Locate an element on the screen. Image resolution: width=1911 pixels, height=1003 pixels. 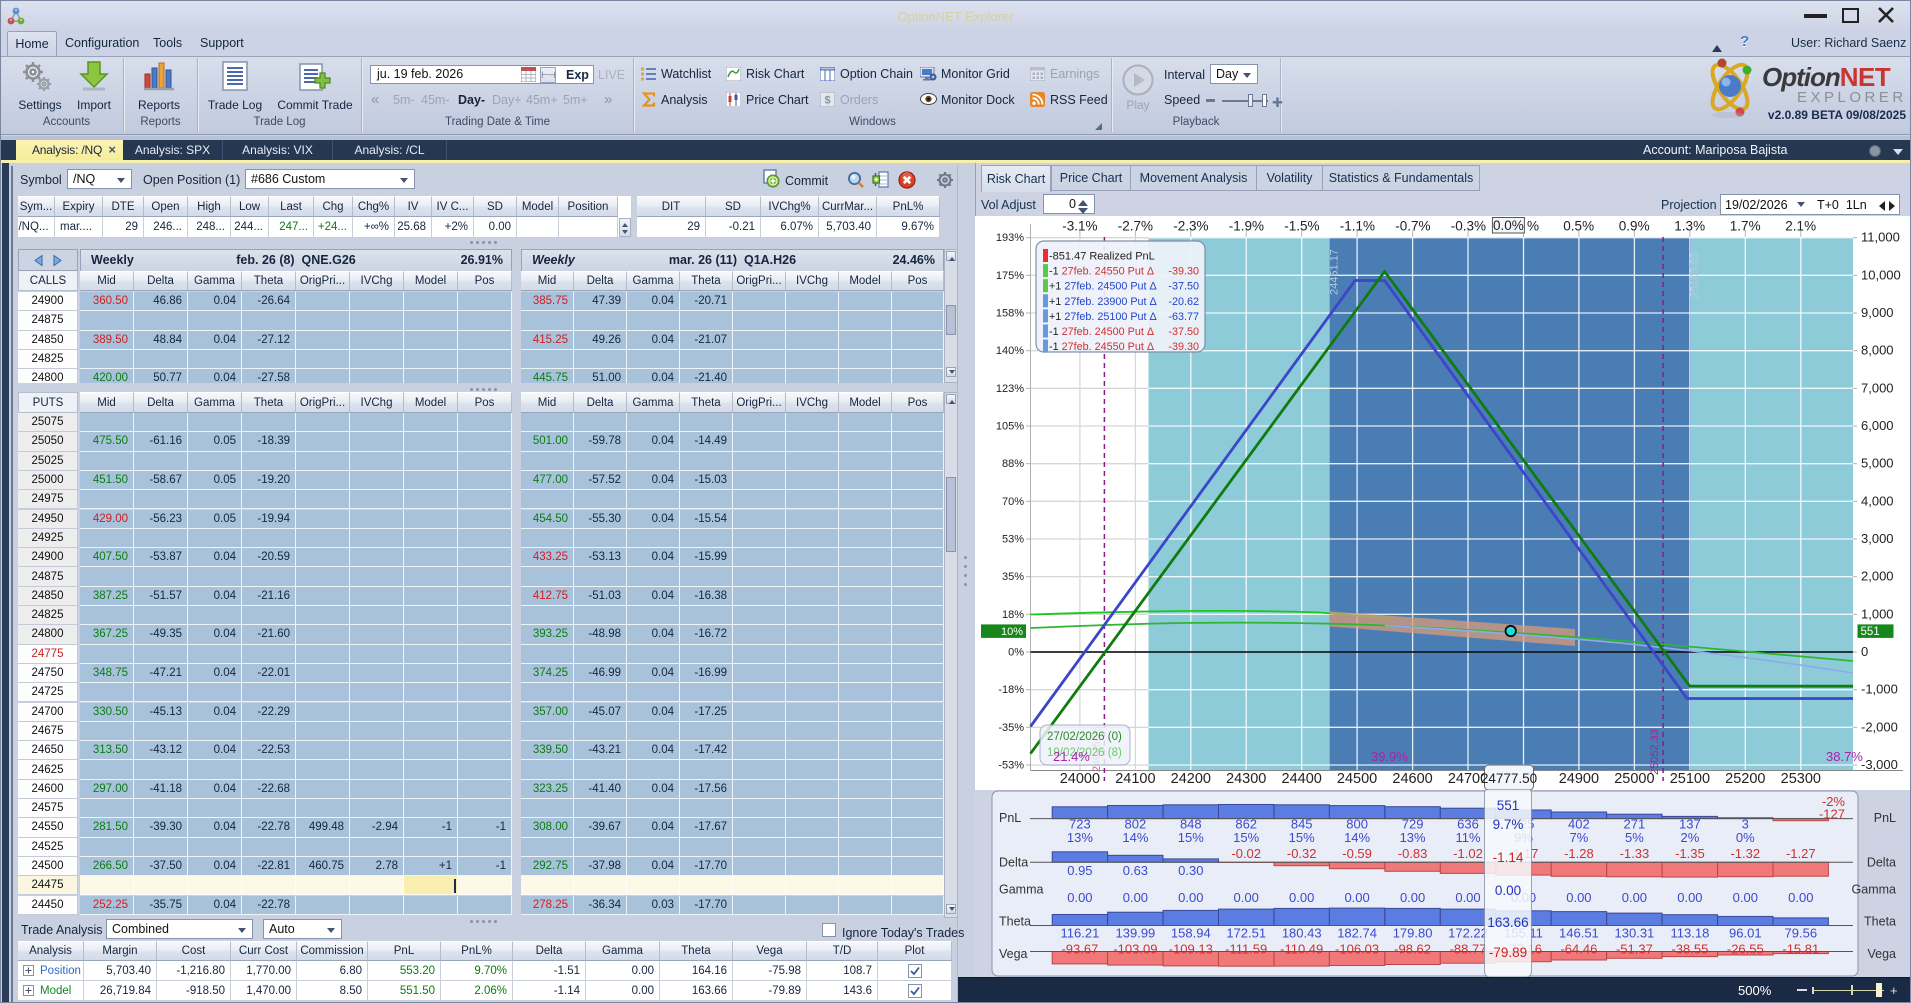
svg-text: 0.95 is located at coordinates (1079, 870).